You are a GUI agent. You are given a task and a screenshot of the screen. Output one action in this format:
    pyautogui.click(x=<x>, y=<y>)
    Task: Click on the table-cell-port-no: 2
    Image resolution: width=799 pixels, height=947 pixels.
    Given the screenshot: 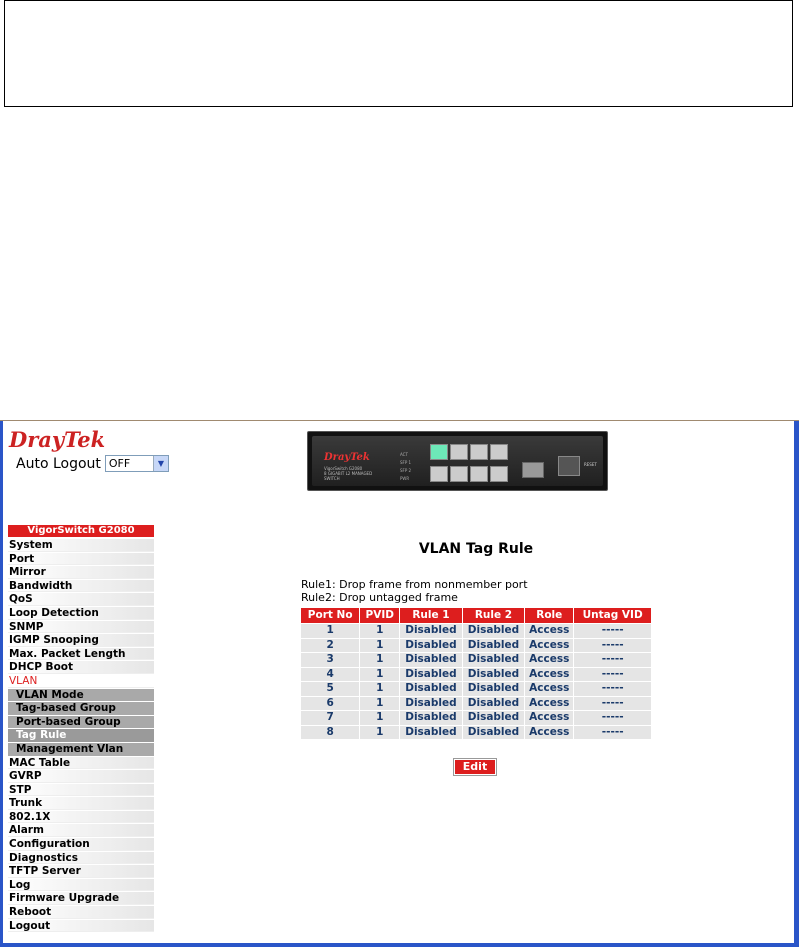 What is the action you would take?
    pyautogui.click(x=330, y=645)
    